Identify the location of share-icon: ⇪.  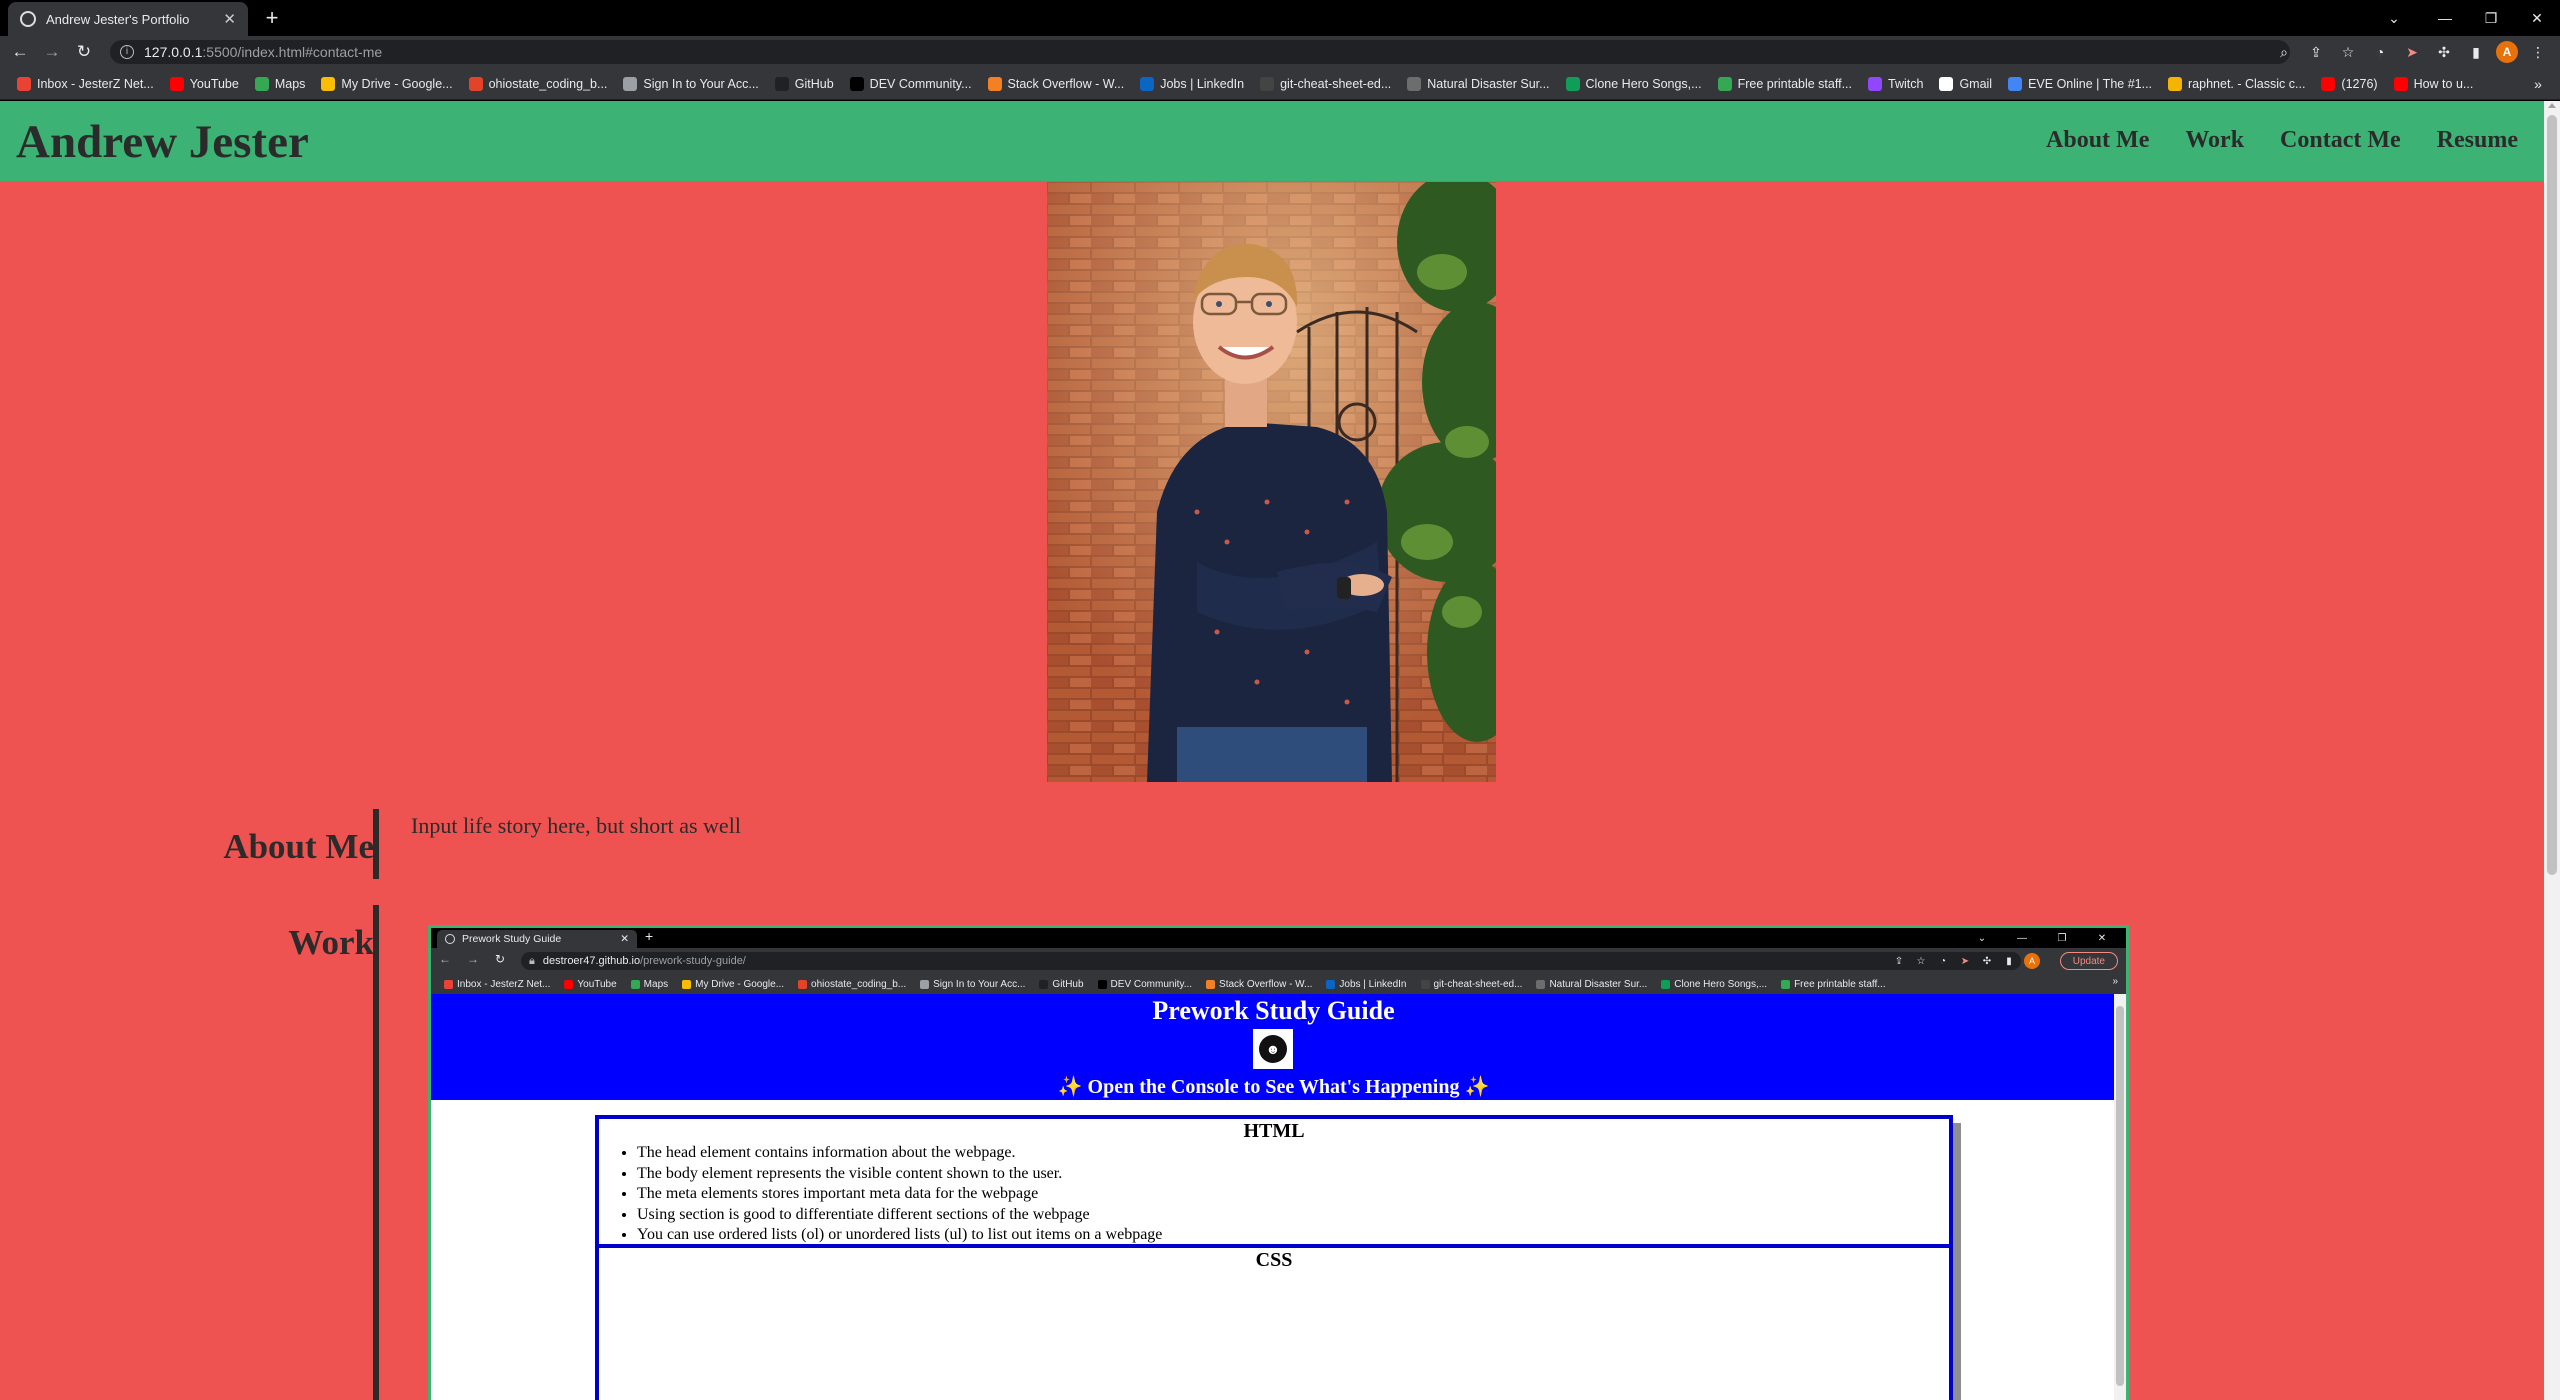
(2316, 52).